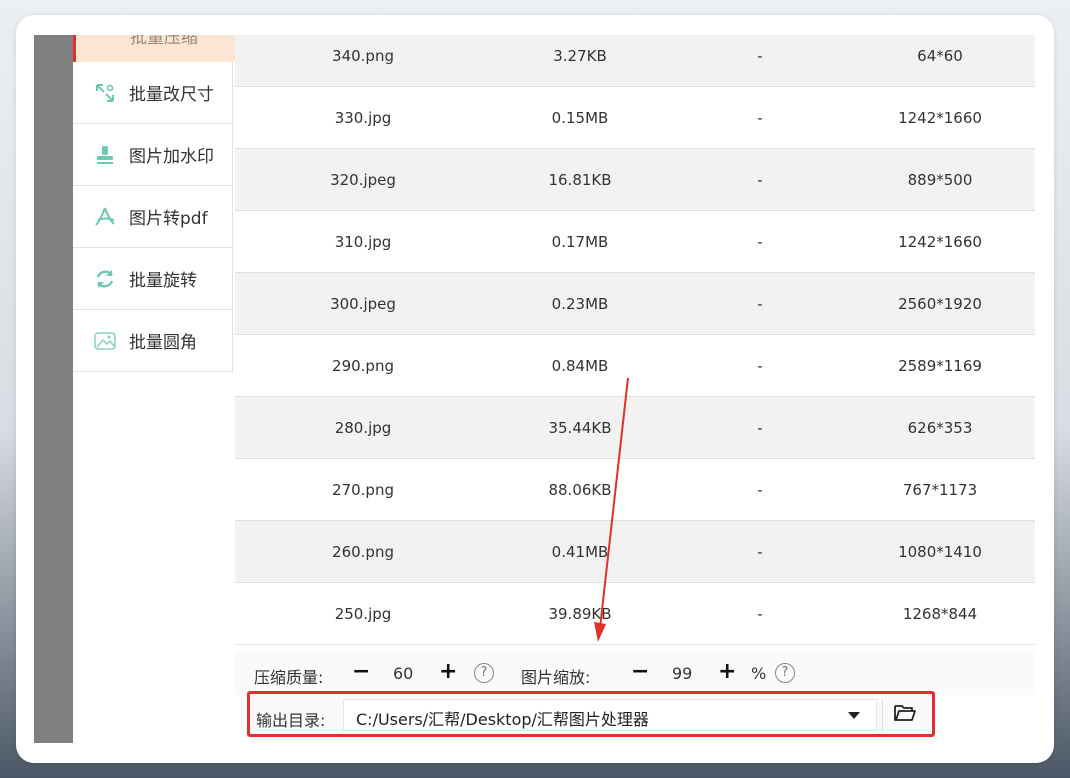  I want to click on left-gutter, so click(53, 389).